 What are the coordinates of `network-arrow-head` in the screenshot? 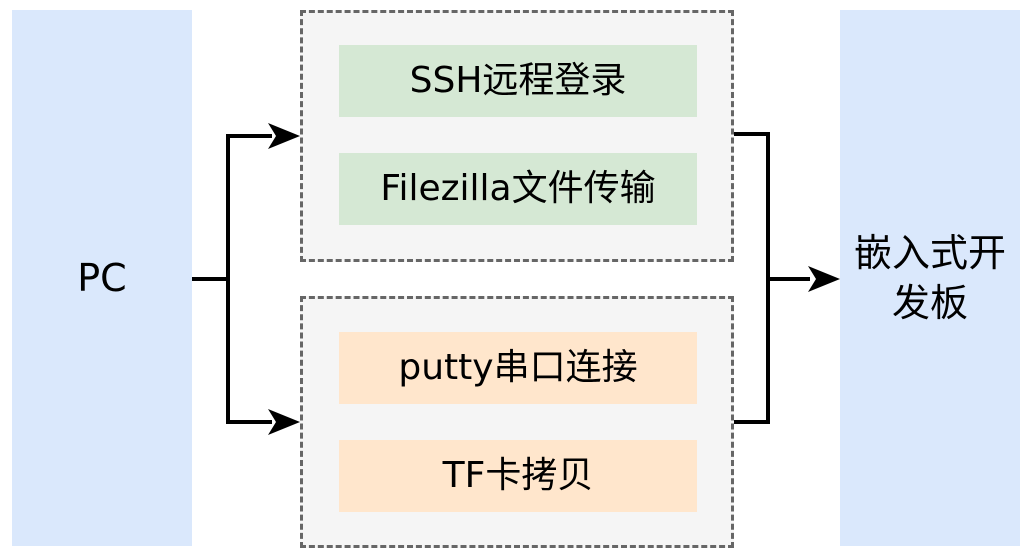 It's located at (284, 136).